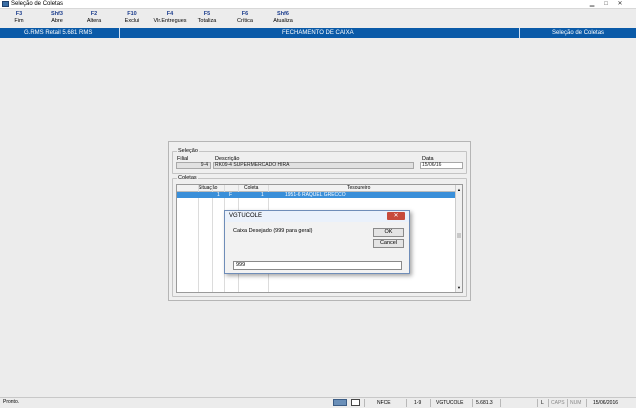 This screenshot has width=636, height=408. What do you see at coordinates (542, 403) in the screenshot?
I see `status-panel: L` at bounding box center [542, 403].